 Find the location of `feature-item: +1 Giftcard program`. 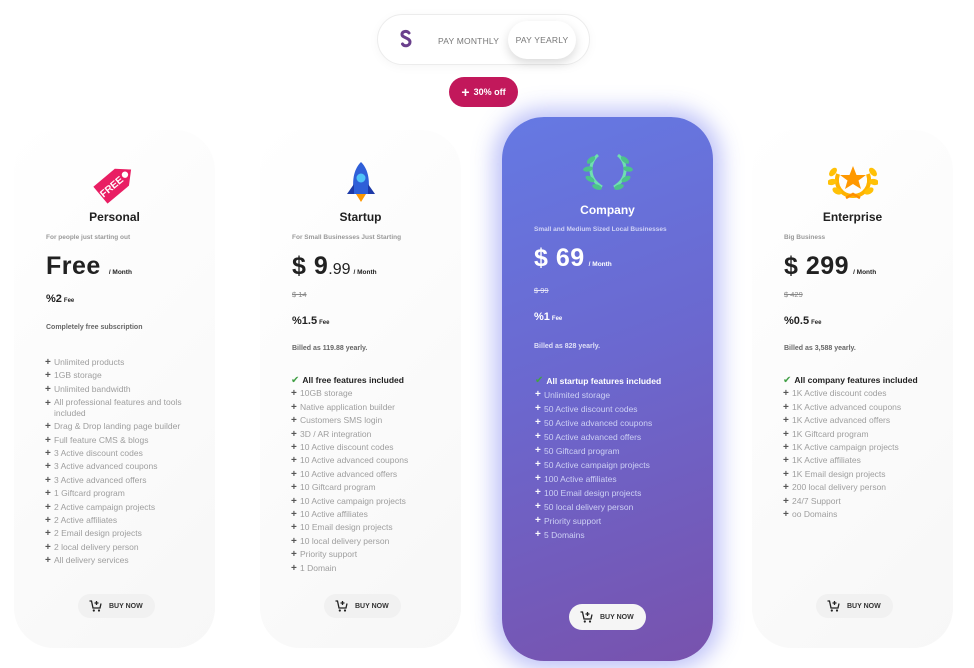

feature-item: +1 Giftcard program is located at coordinates (85, 494).